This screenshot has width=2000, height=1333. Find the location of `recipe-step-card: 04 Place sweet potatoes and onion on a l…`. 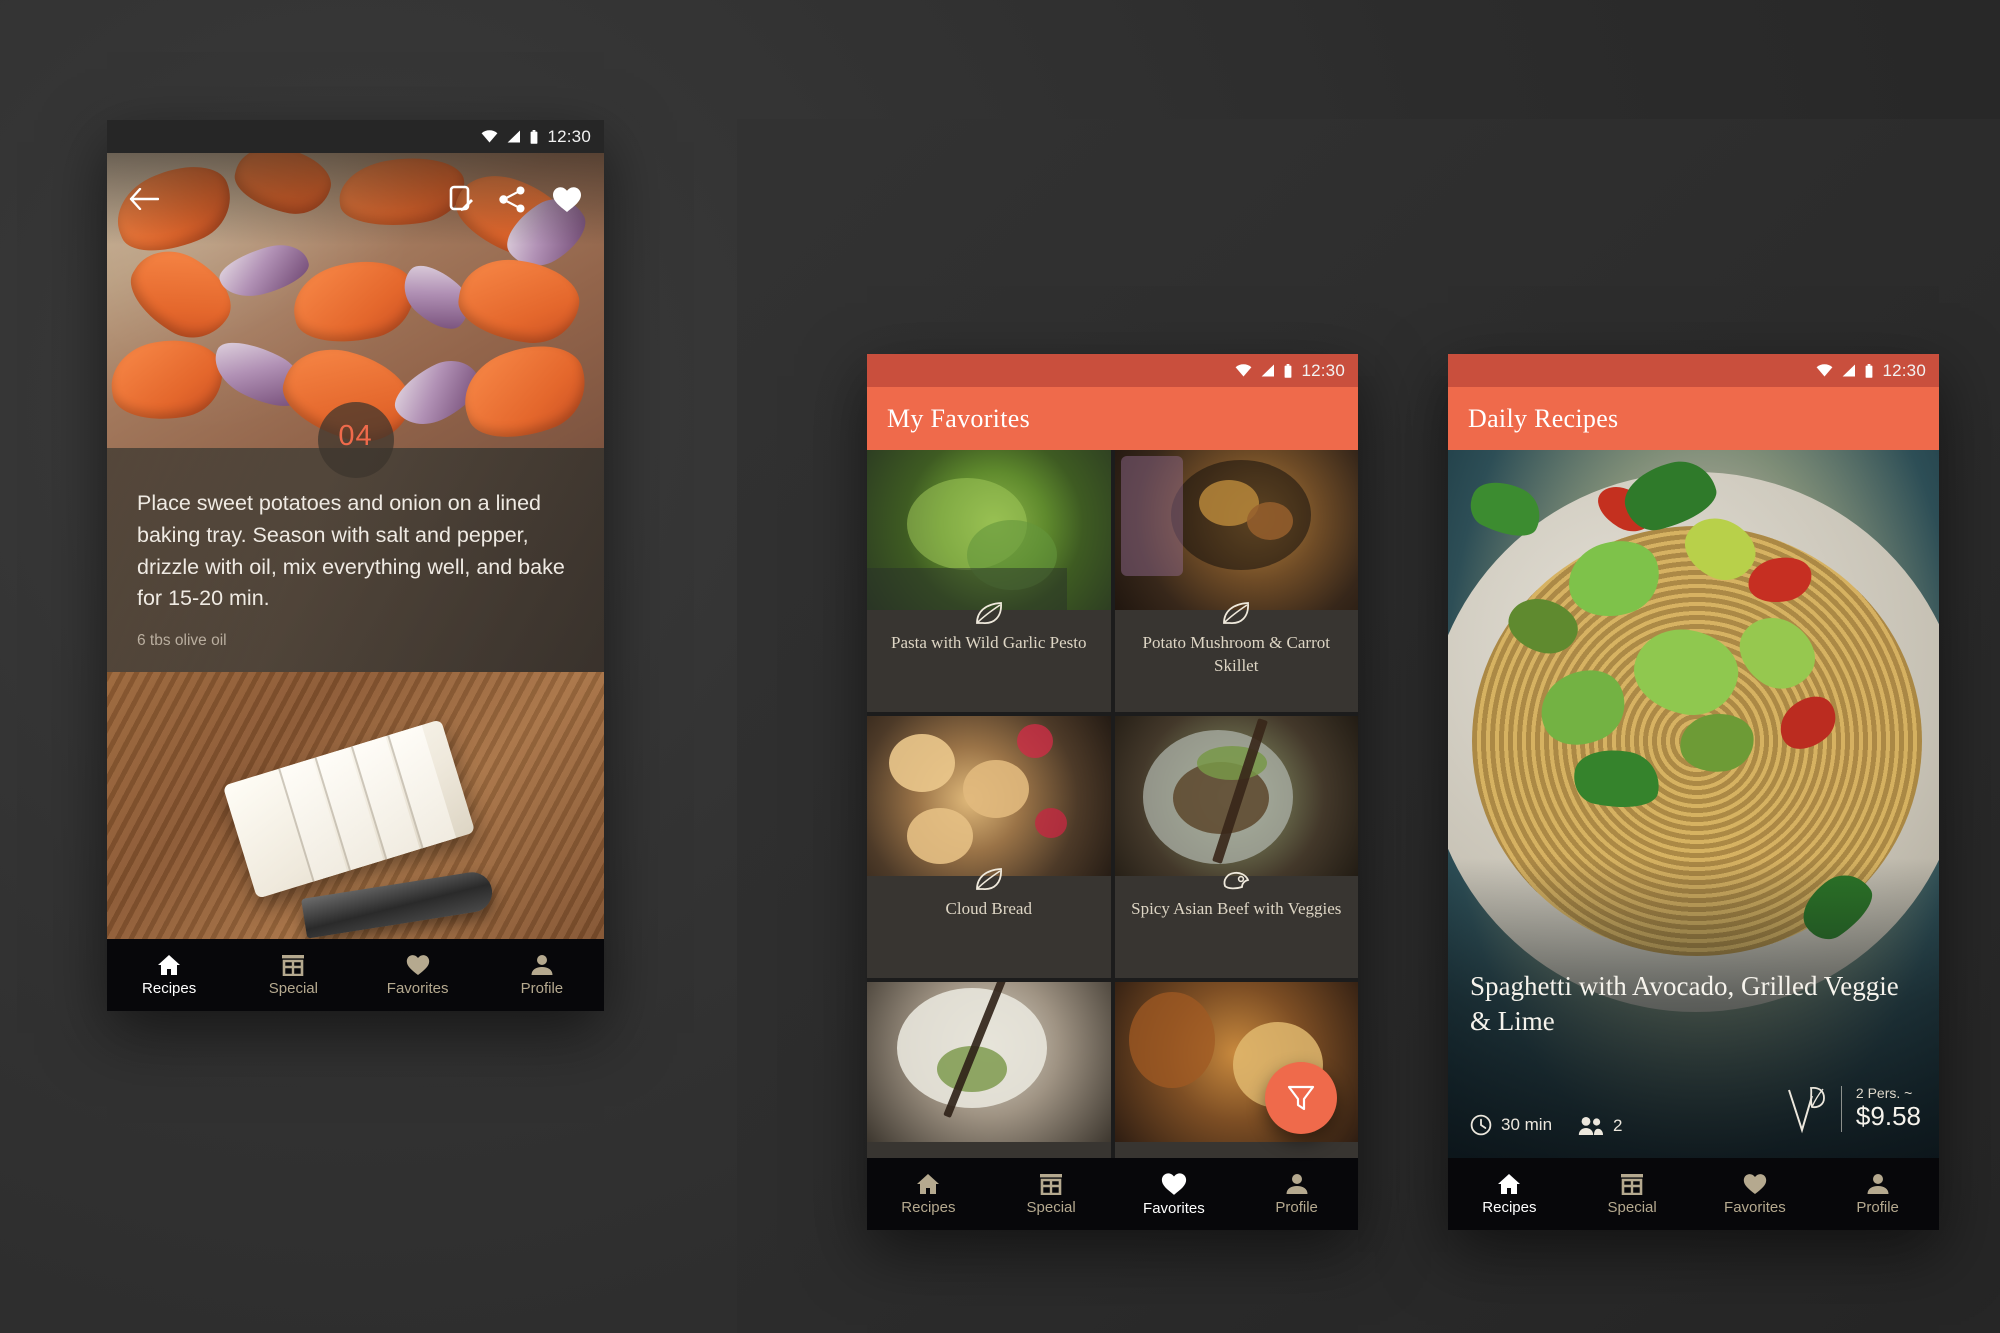

recipe-step-card: 04 Place sweet potatoes and onion on a l… is located at coordinates (355, 537).